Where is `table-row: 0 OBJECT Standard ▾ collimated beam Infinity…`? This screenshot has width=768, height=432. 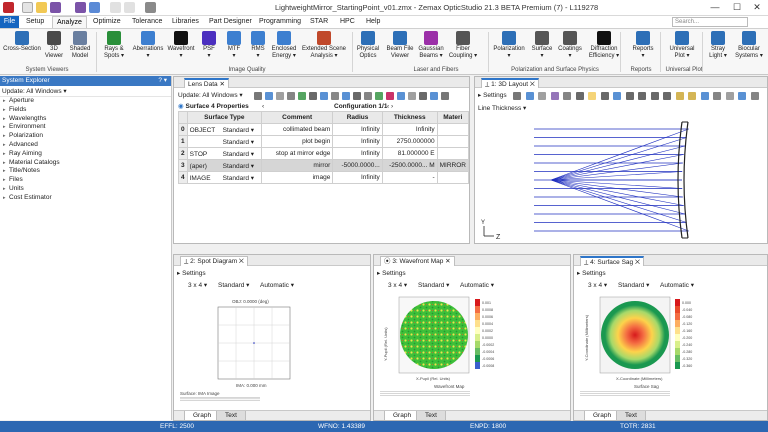 table-row: 0 OBJECT Standard ▾ collimated beam Infinity… is located at coordinates (323, 129).